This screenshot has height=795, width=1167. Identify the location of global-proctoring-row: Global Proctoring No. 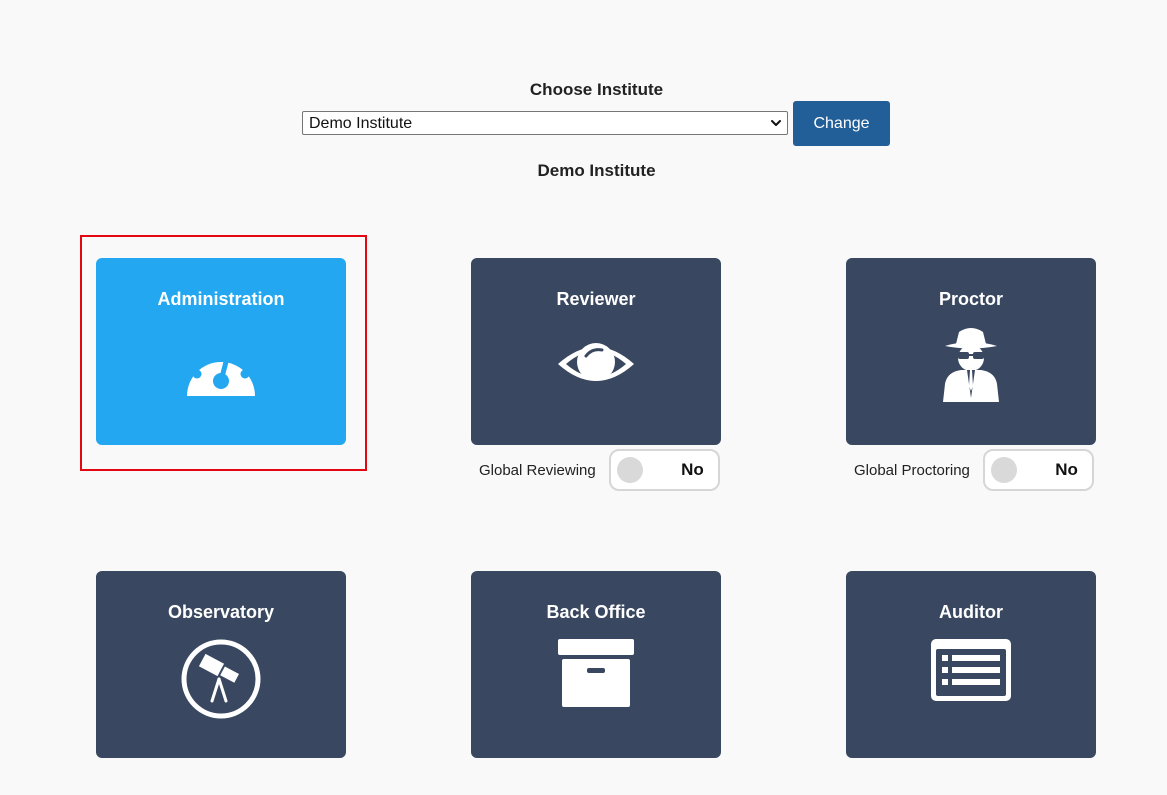
(974, 470).